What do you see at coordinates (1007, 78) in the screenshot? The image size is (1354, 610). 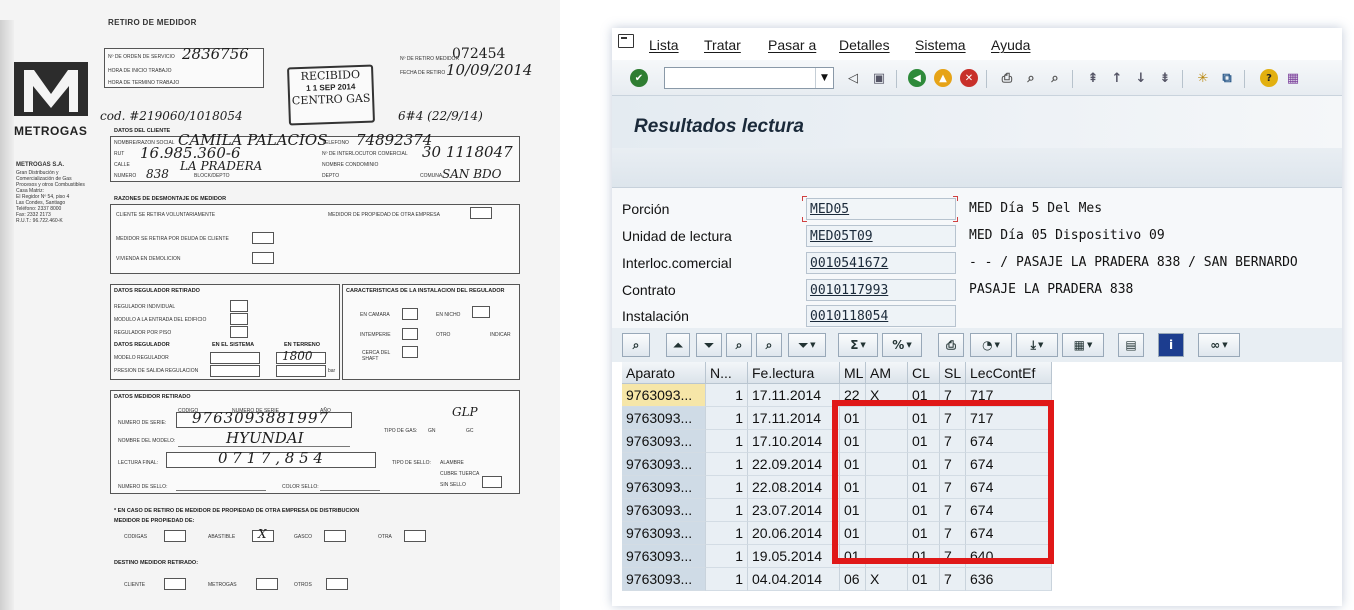 I see `print-icon: ⎙` at bounding box center [1007, 78].